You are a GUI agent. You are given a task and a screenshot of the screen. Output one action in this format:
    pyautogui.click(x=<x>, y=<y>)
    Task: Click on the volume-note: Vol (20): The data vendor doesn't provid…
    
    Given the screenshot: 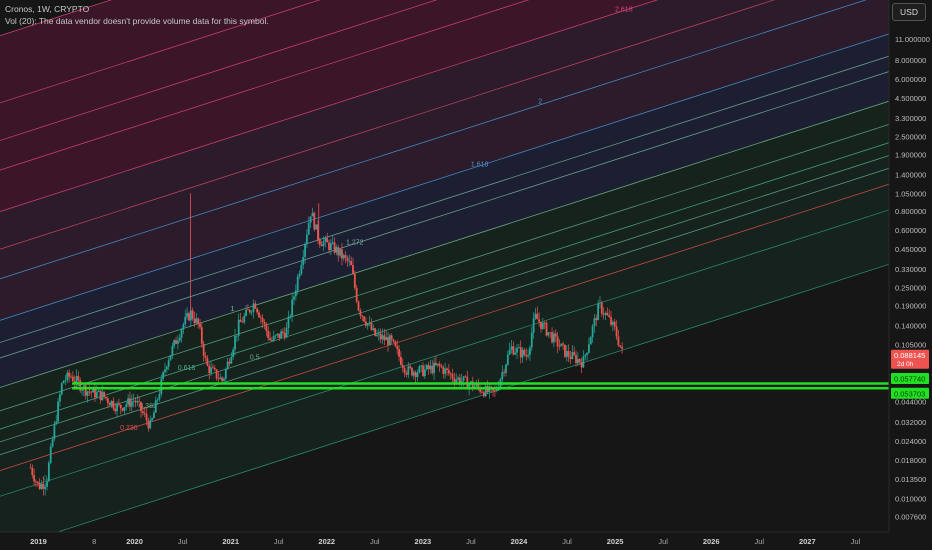 What is the action you would take?
    pyautogui.click(x=137, y=21)
    